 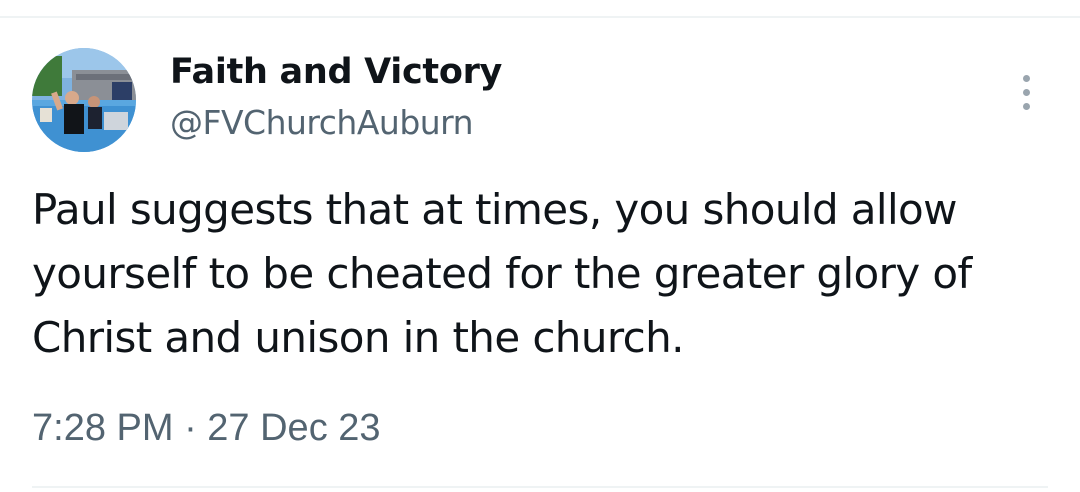 I want to click on more-options-button, so click(x=1026, y=92).